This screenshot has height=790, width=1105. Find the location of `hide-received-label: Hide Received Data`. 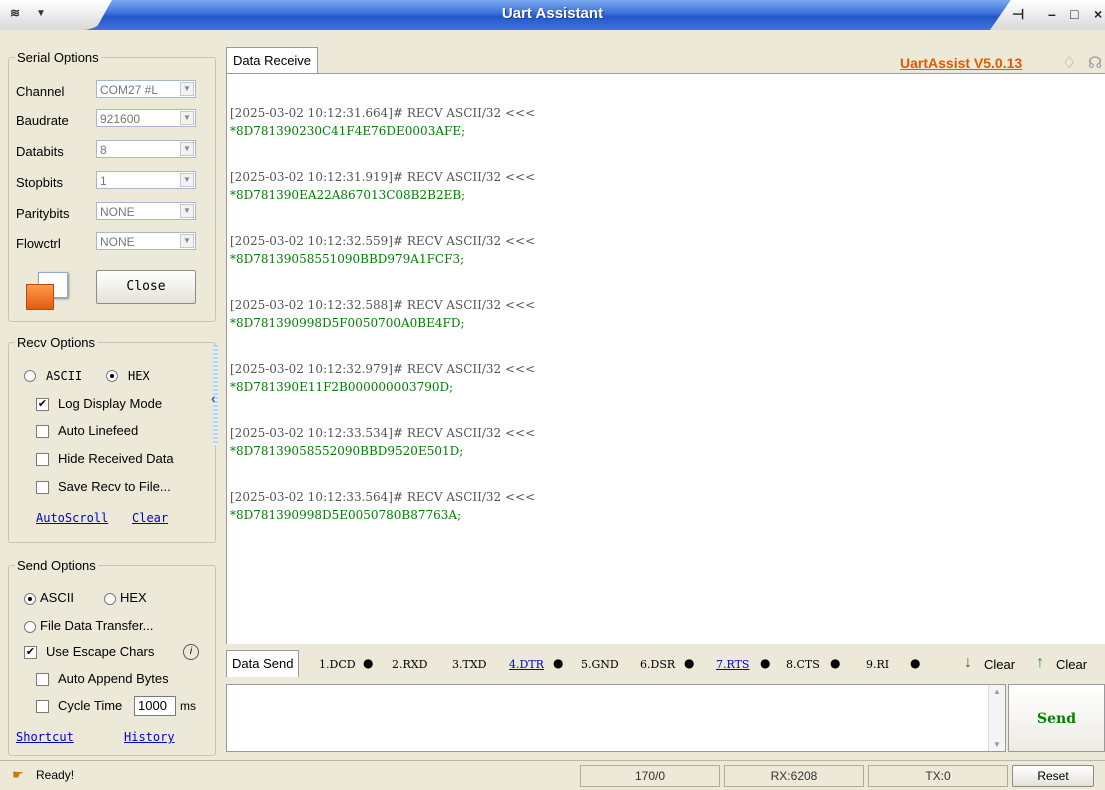

hide-received-label: Hide Received Data is located at coordinates (116, 458).